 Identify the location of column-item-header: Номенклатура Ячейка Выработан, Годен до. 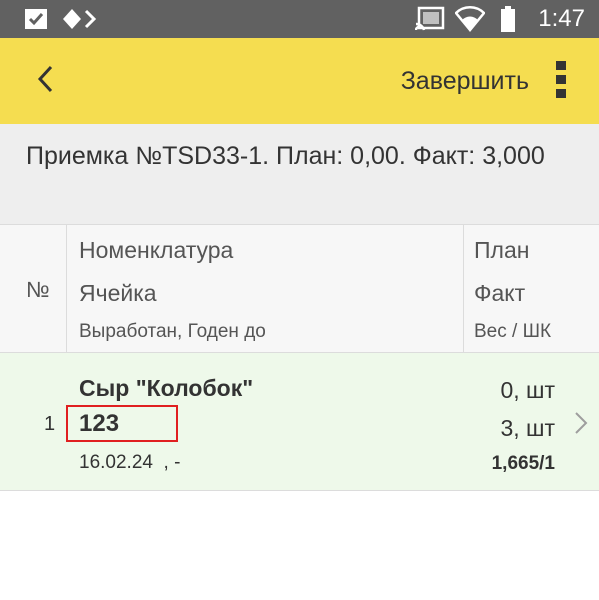
(265, 288).